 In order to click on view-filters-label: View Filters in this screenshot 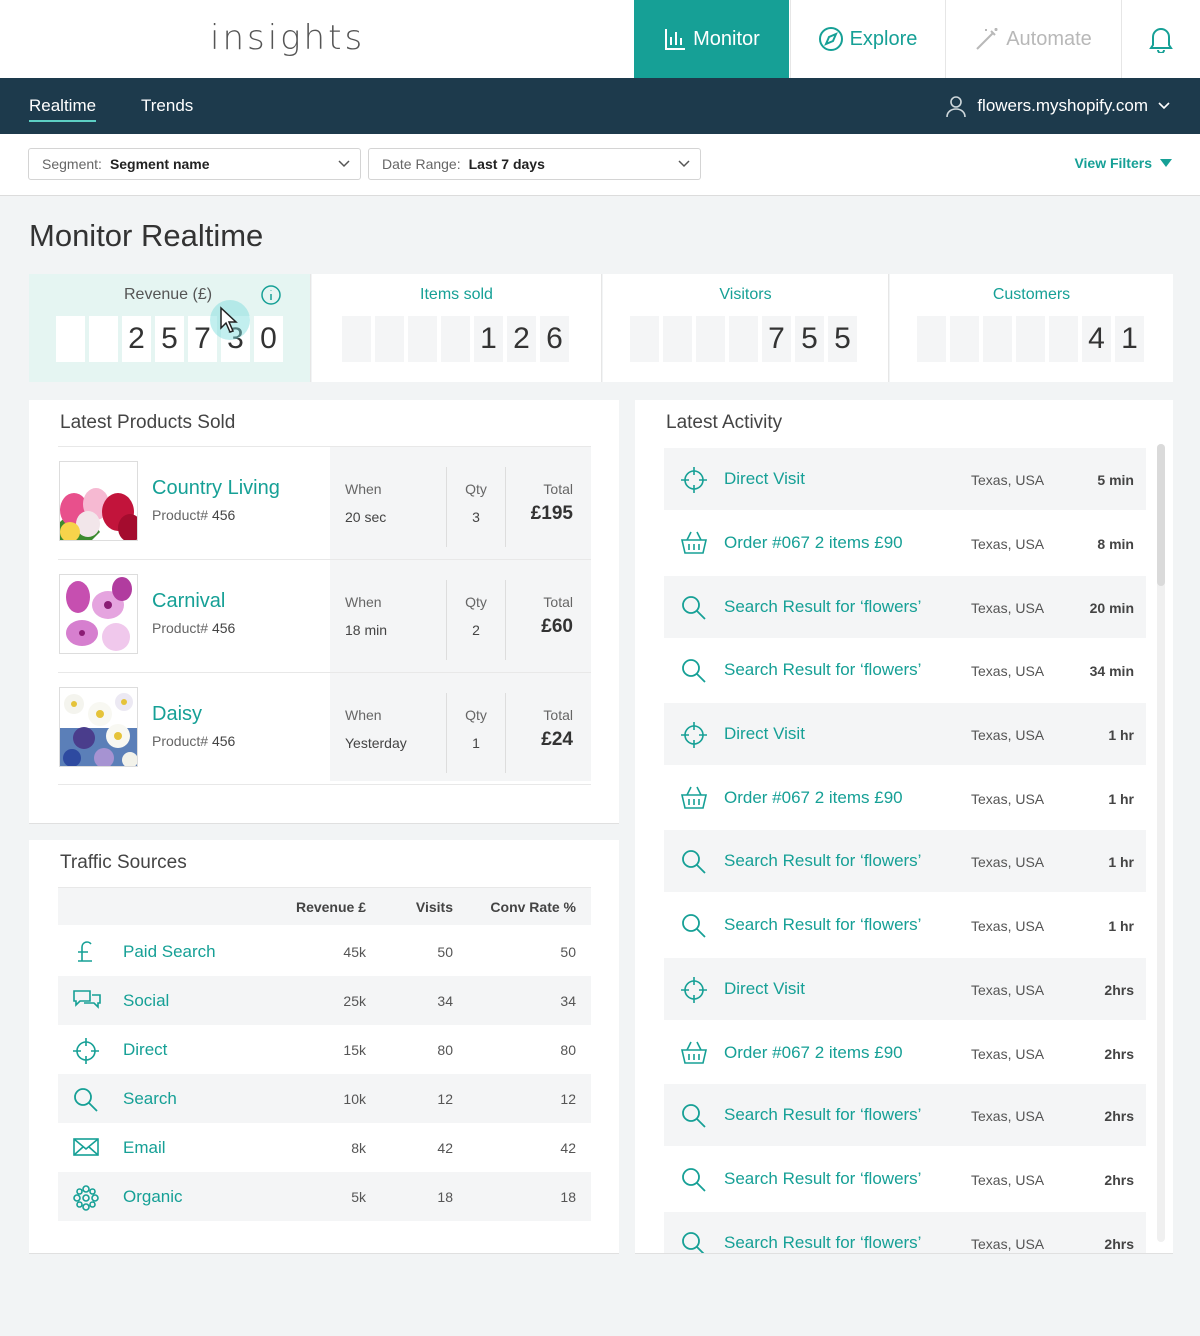, I will do `click(1113, 163)`.